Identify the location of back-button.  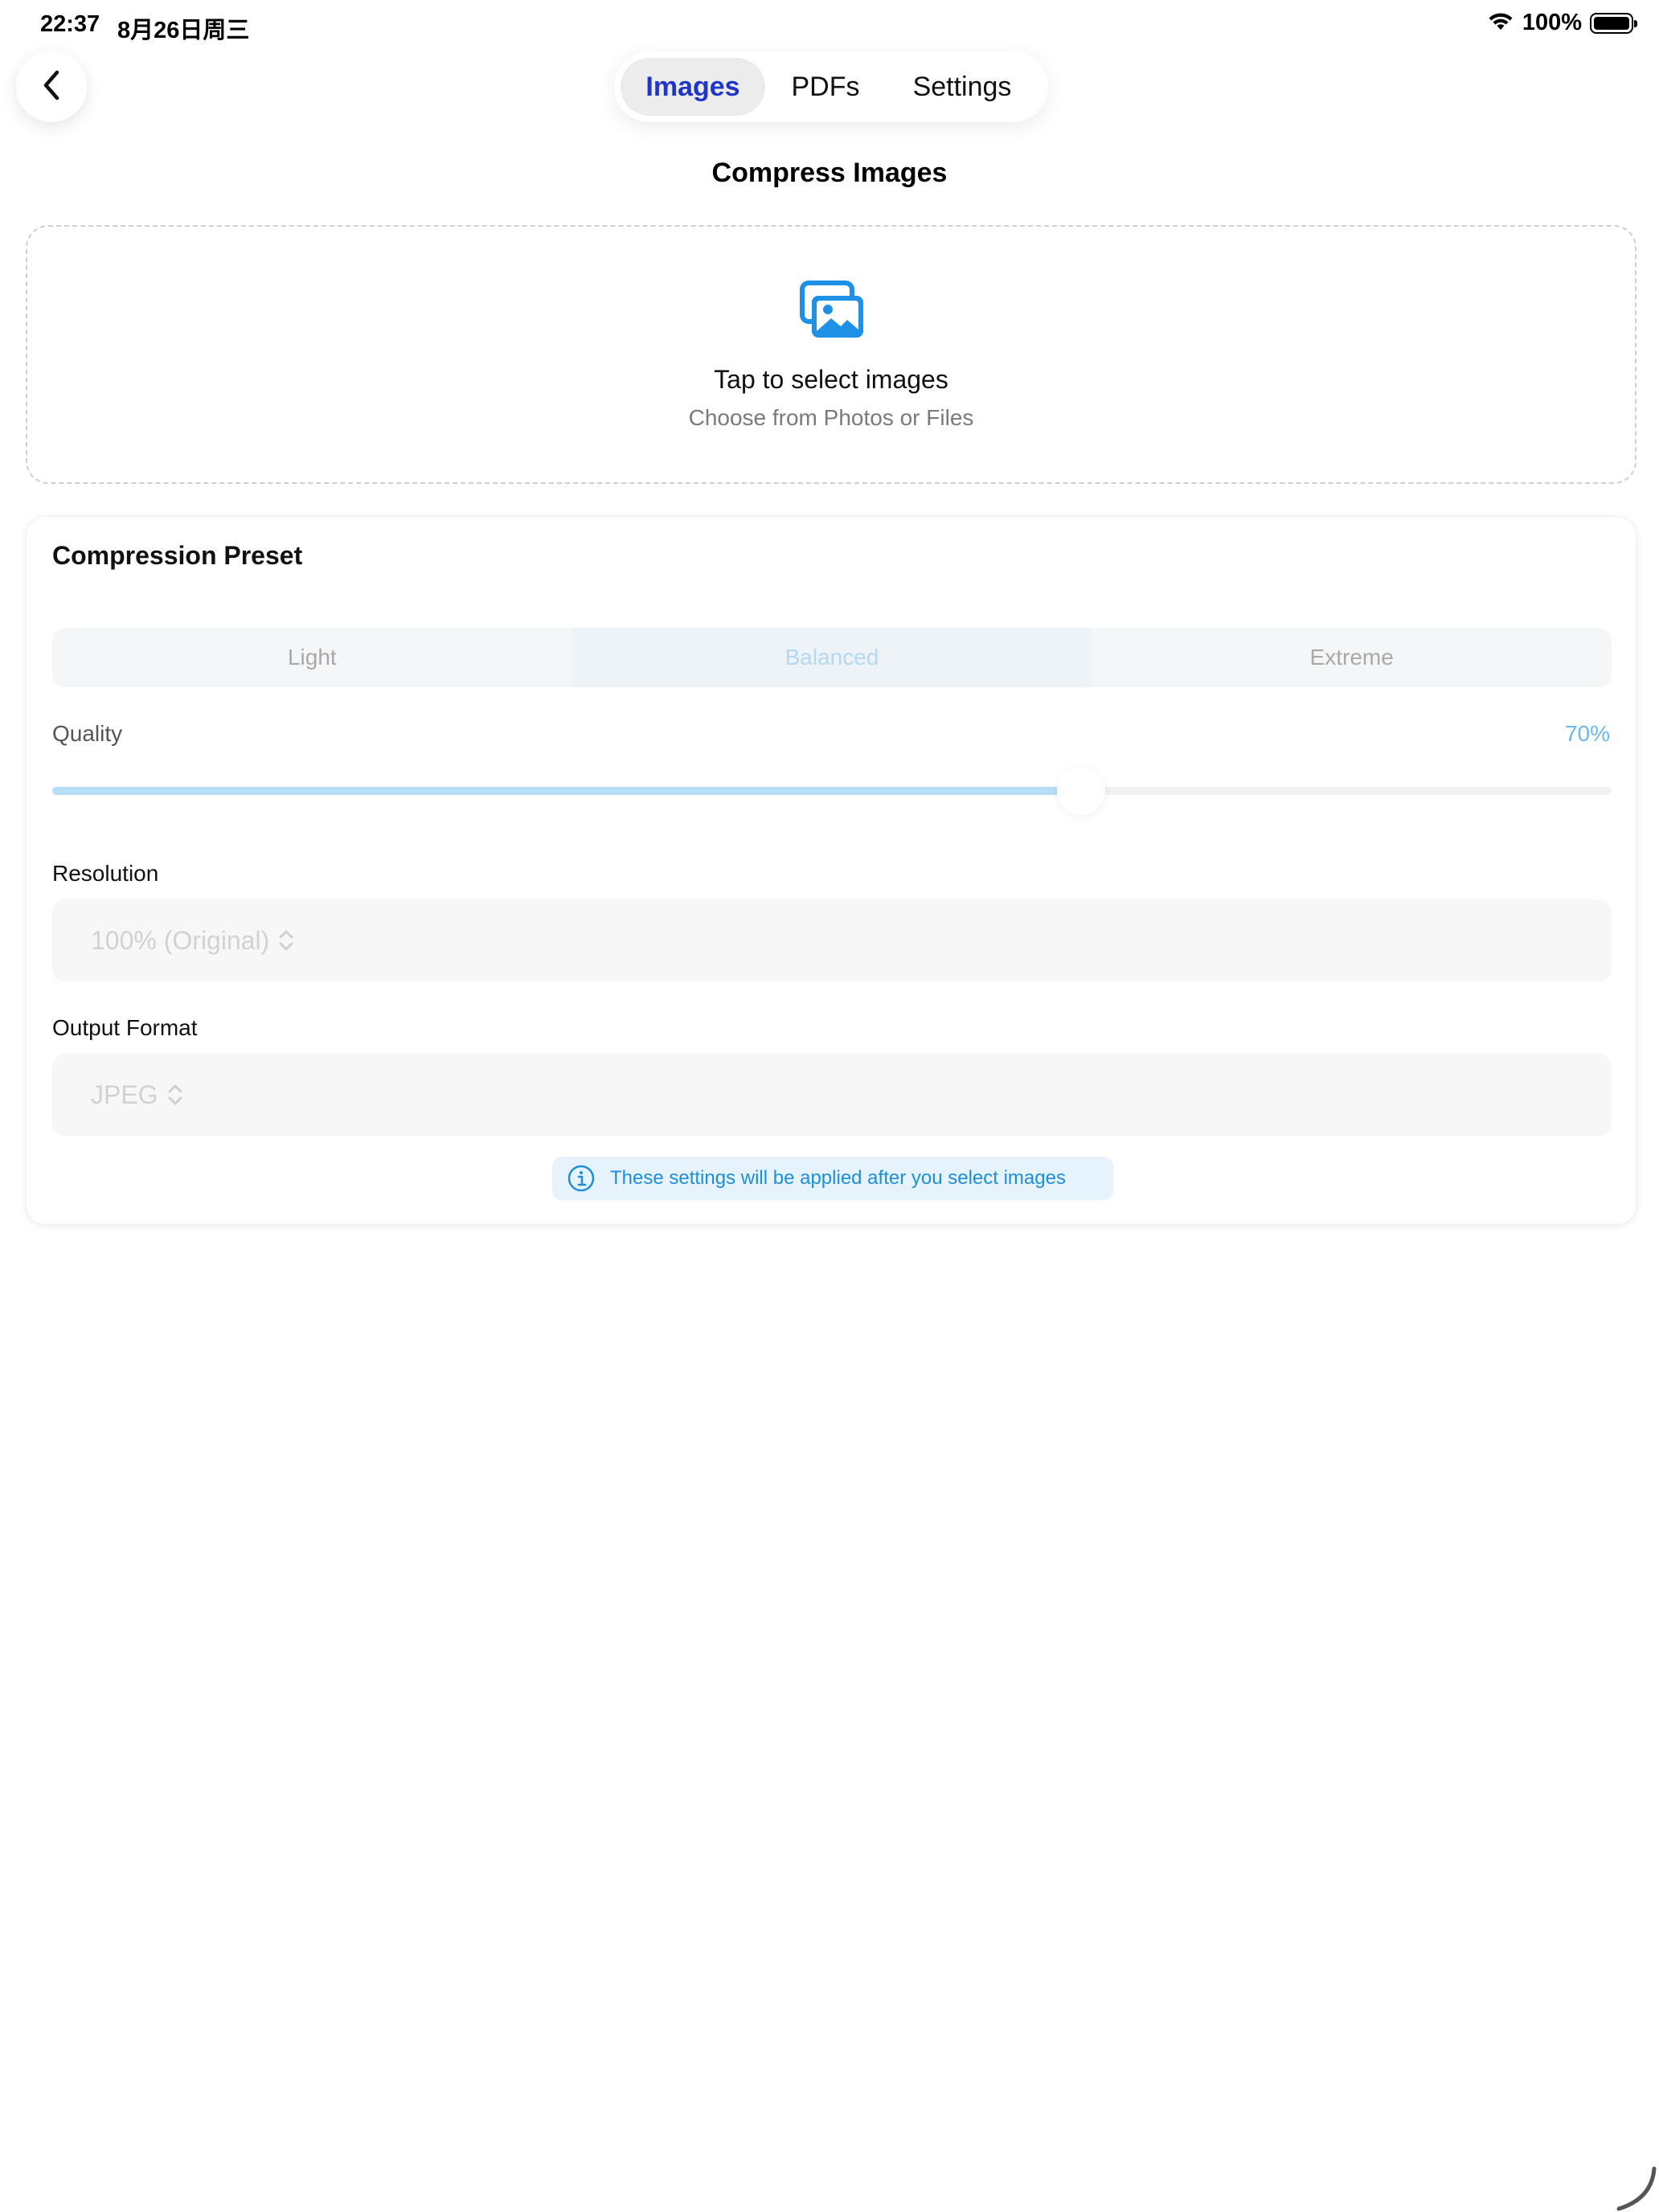
(51, 86).